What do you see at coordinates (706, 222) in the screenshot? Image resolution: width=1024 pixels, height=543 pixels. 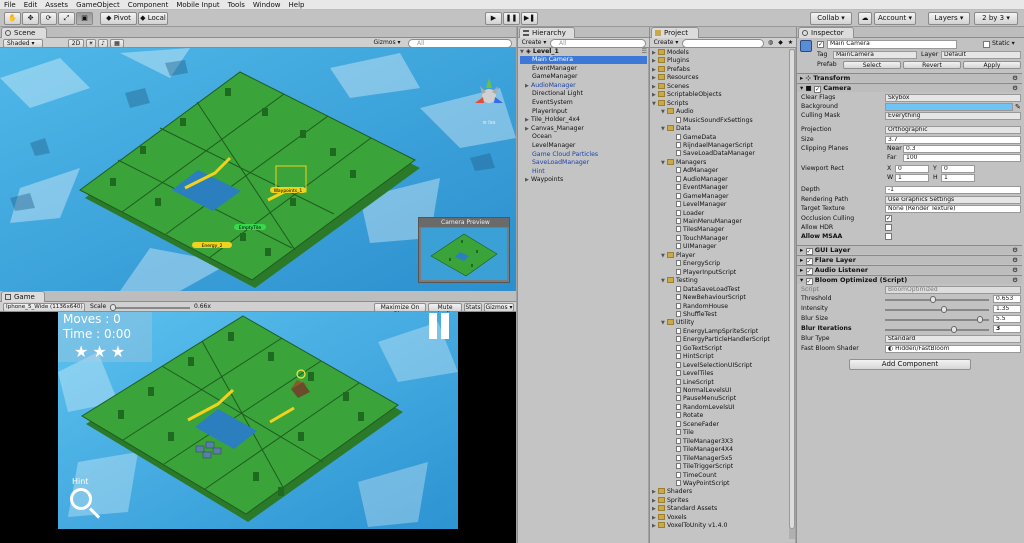 I see `project-file: MainMenuManager` at bounding box center [706, 222].